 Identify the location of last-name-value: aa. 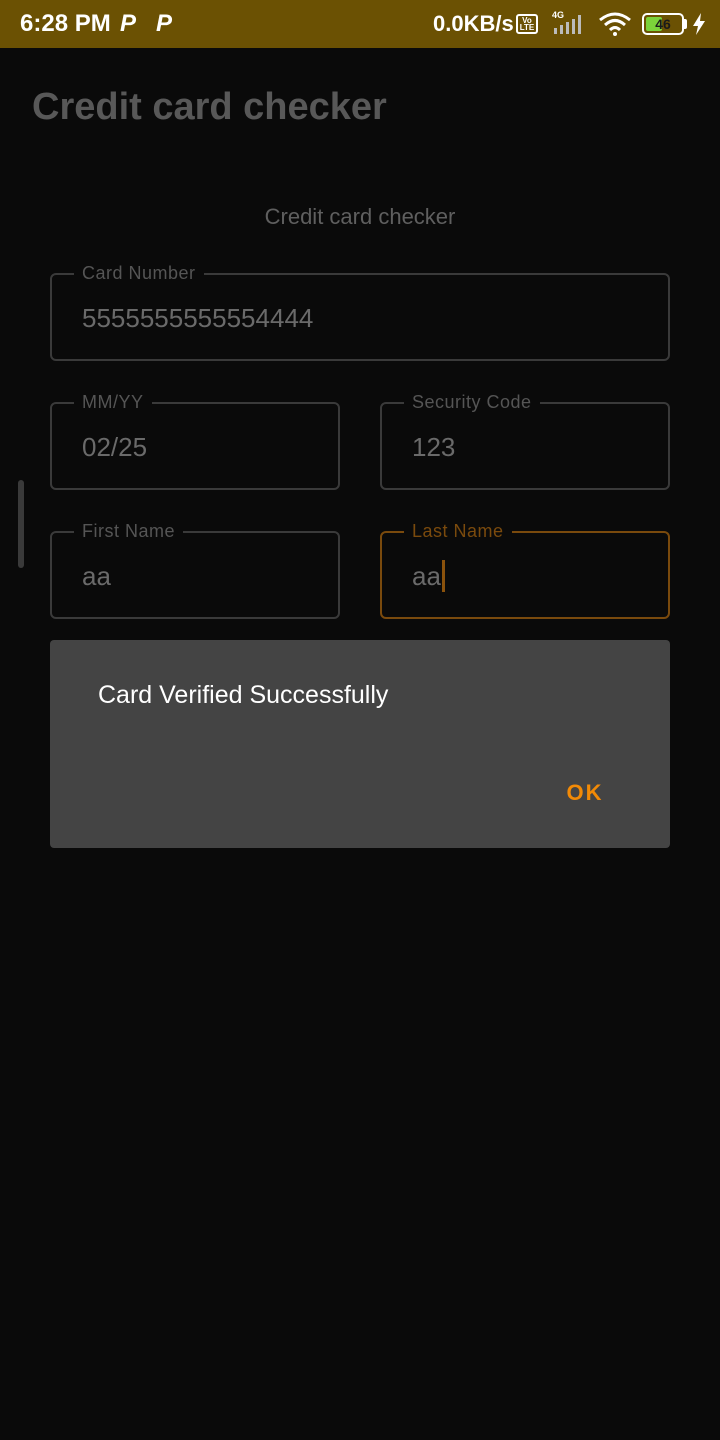
(426, 576).